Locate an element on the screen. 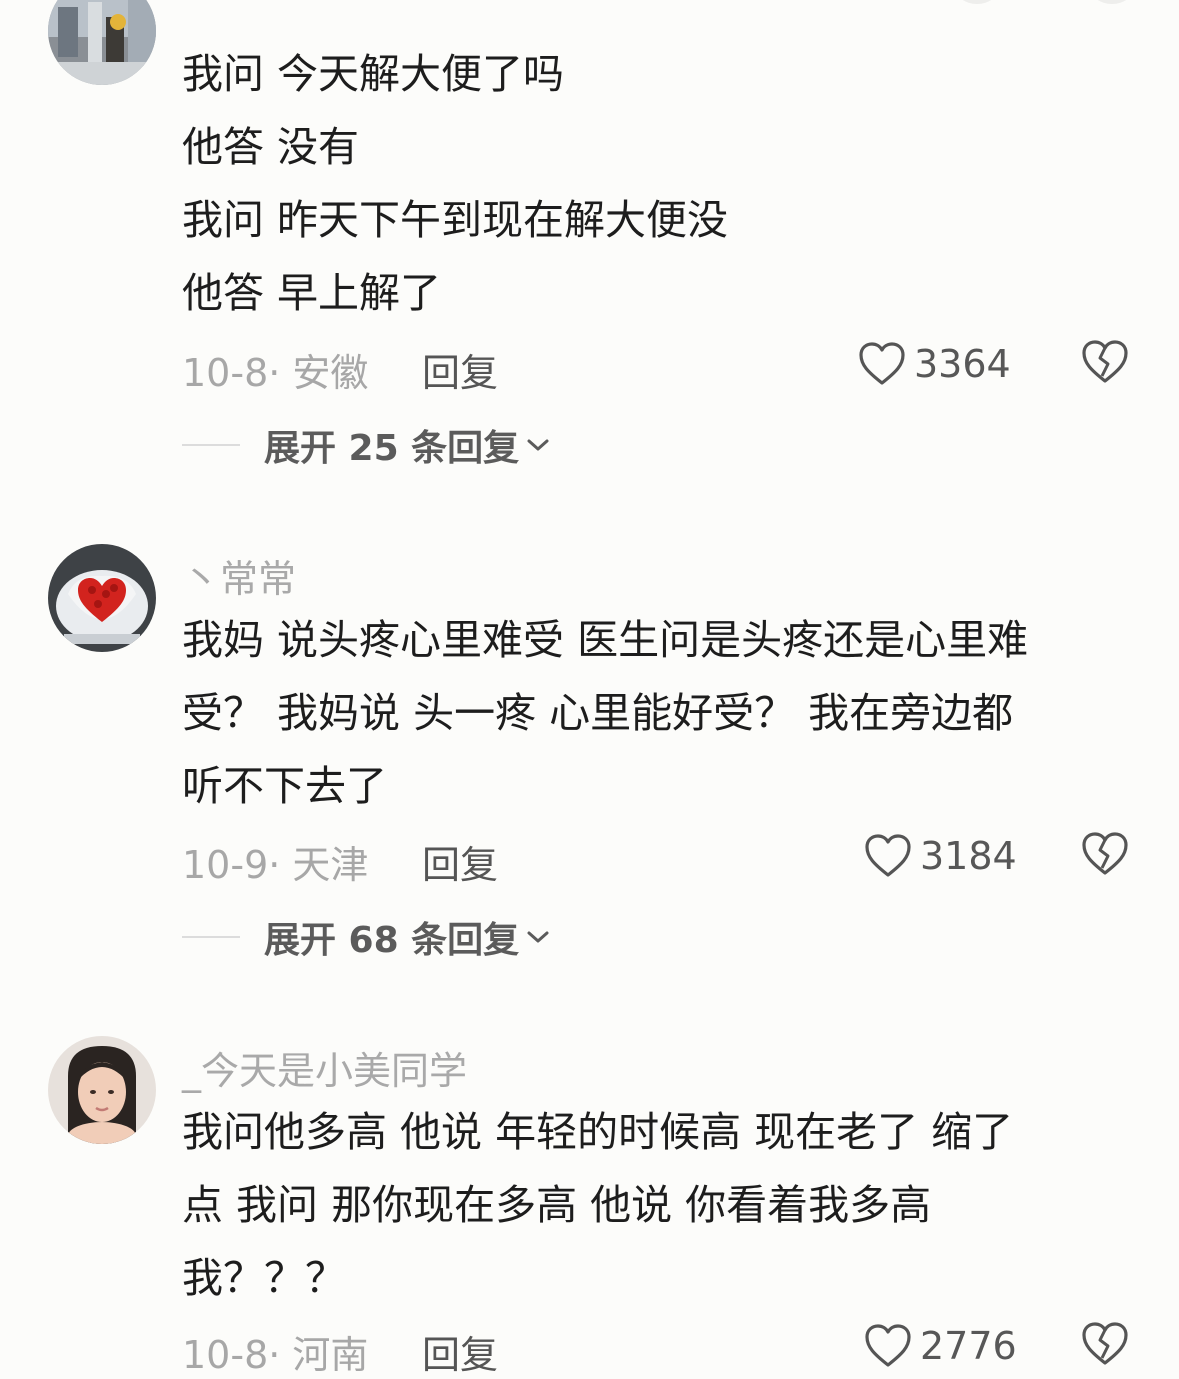 The image size is (1179, 1379). like-button: 3184 is located at coordinates (940, 856).